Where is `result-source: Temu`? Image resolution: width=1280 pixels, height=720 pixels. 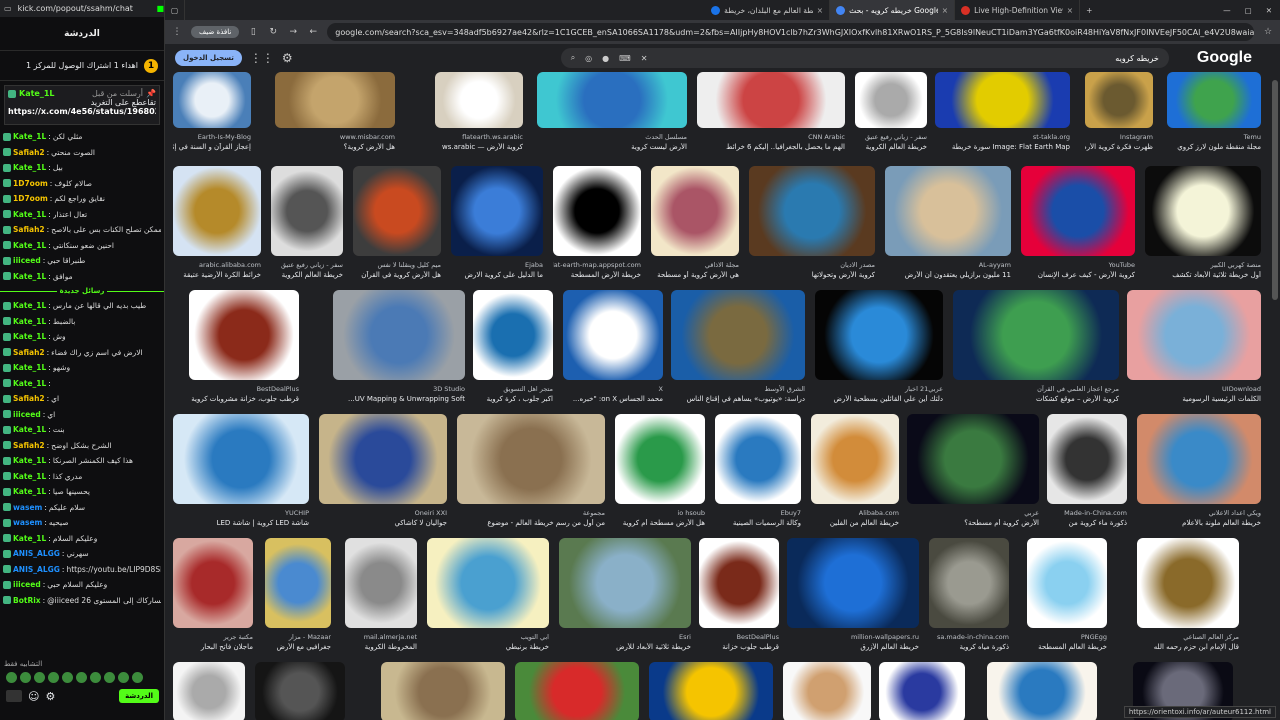 result-source: Temu is located at coordinates (1214, 137).